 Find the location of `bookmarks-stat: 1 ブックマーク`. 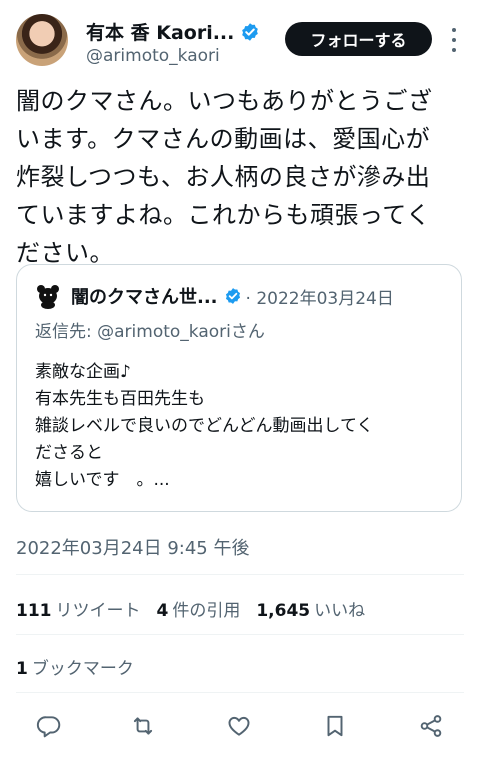

bookmarks-stat: 1 ブックマーク is located at coordinates (75, 666).